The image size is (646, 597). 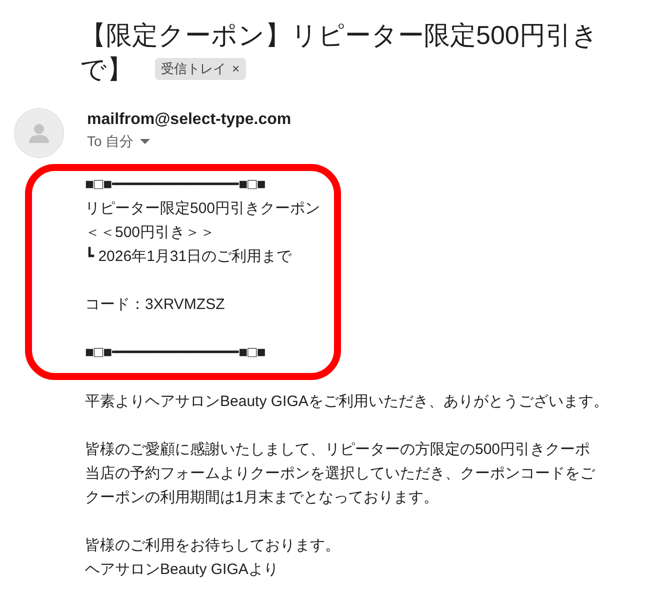 I want to click on email-subject: 【限定クーポン】リピーター限定500円引き, so click(x=340, y=35).